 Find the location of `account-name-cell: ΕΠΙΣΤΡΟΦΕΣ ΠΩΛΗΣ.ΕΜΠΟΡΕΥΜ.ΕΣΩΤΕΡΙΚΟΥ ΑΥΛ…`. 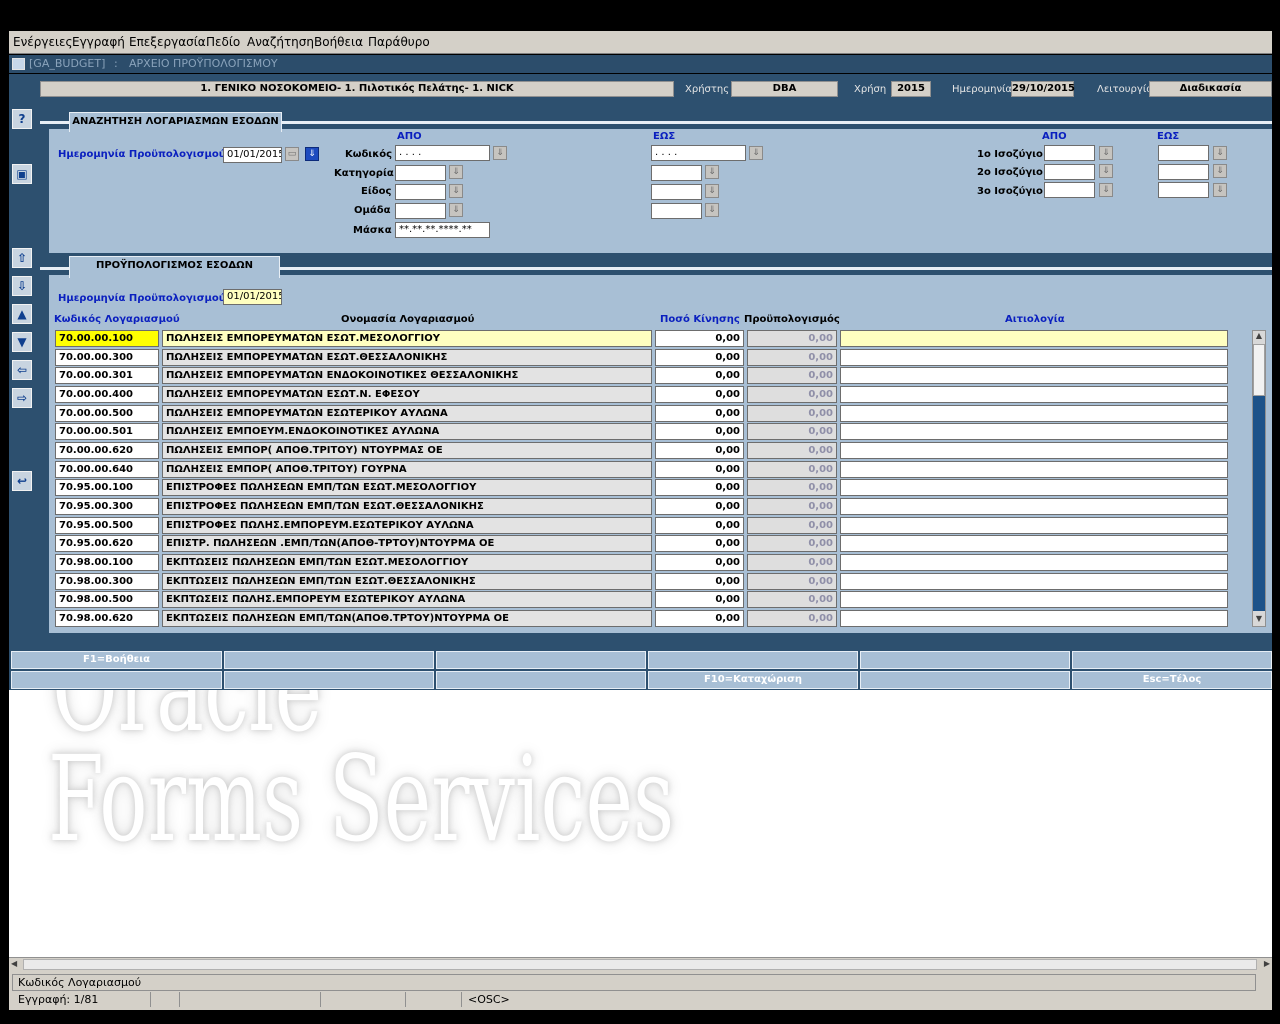

account-name-cell: ΕΠΙΣΤΡΟΦΕΣ ΠΩΛΗΣ.ΕΜΠΟΡΕΥΜ.ΕΣΩΤΕΡΙΚΟΥ ΑΥΛ… is located at coordinates (407, 525).